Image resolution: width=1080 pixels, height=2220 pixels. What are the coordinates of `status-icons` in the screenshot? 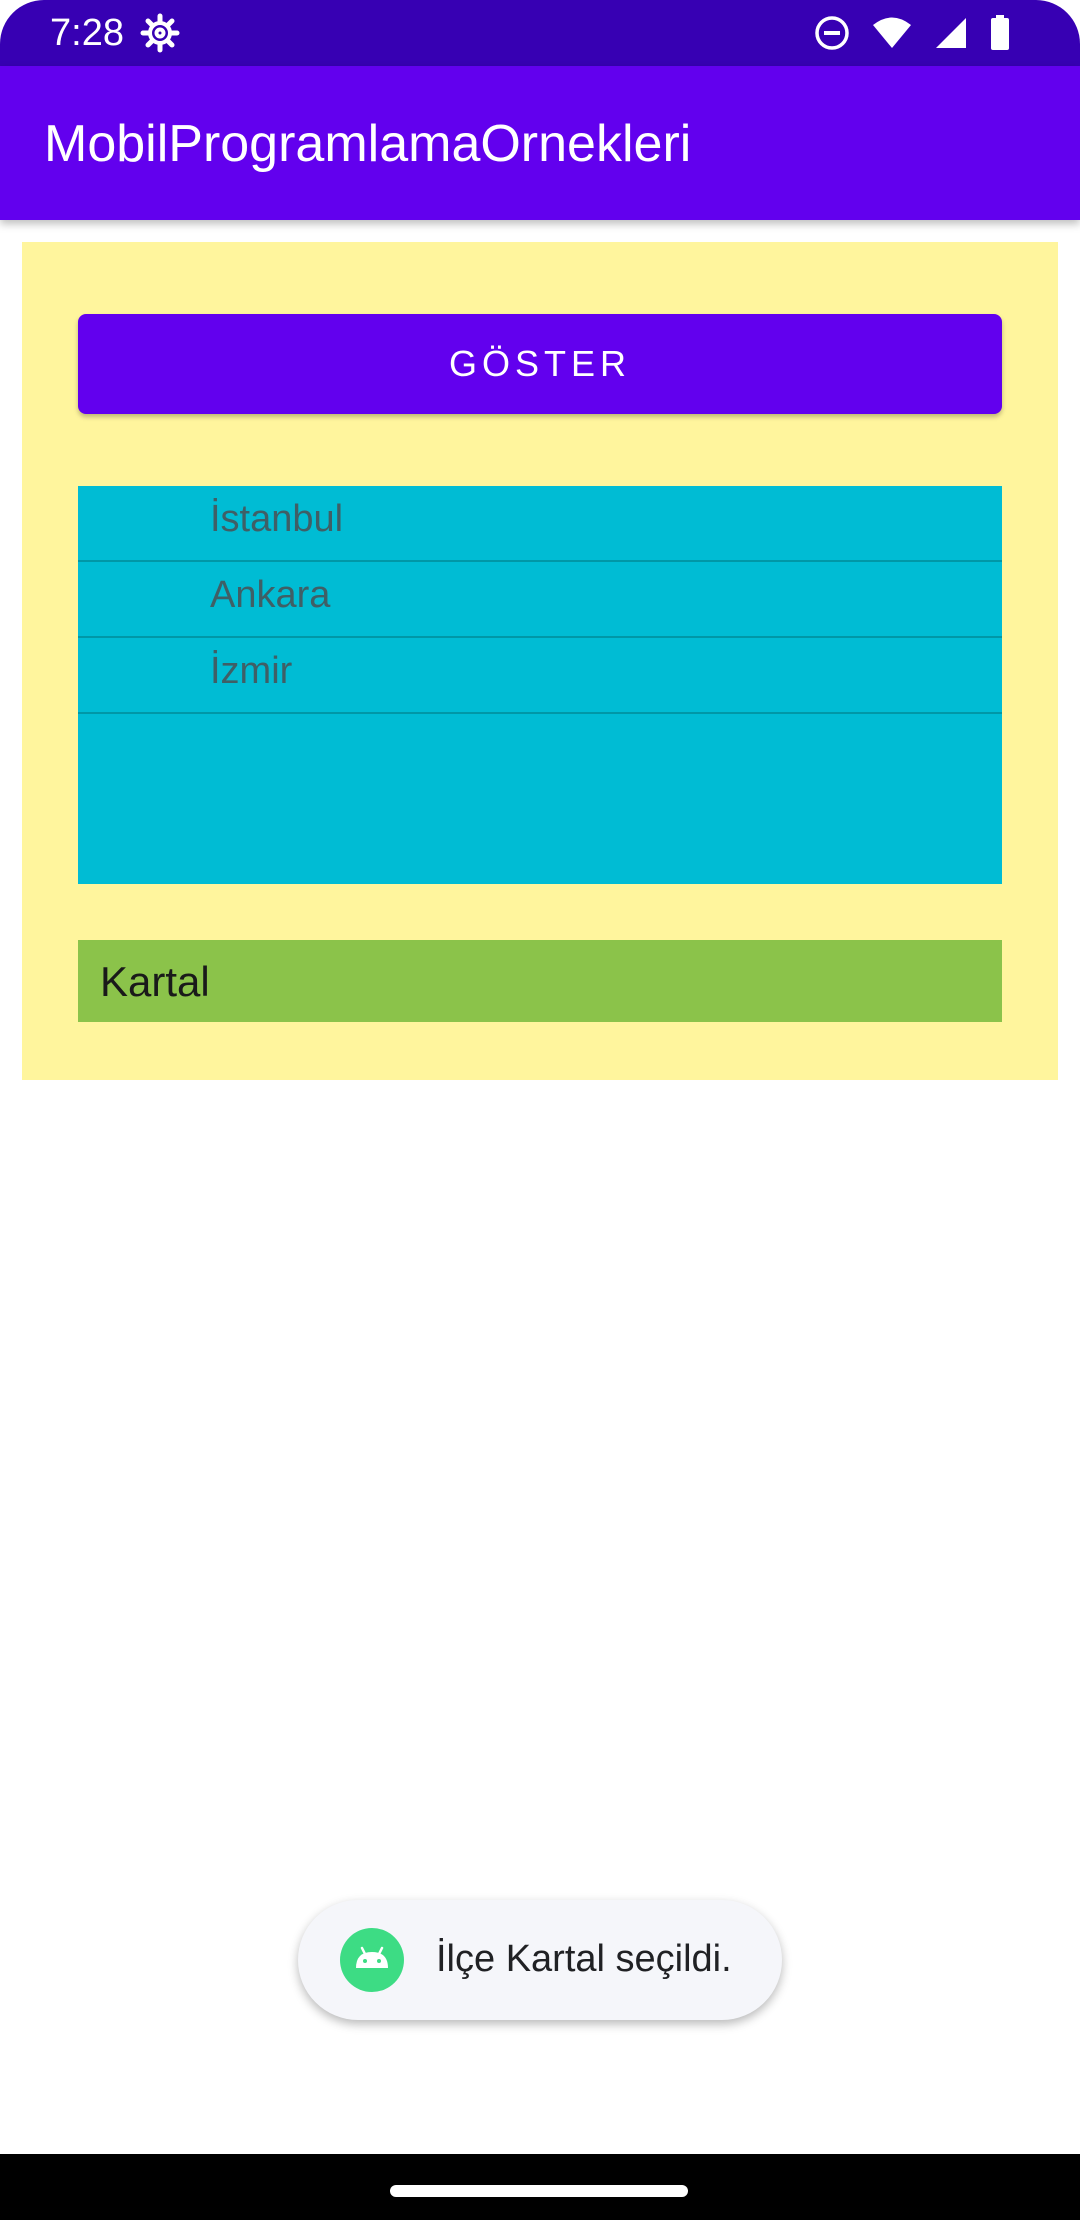 It's located at (912, 33).